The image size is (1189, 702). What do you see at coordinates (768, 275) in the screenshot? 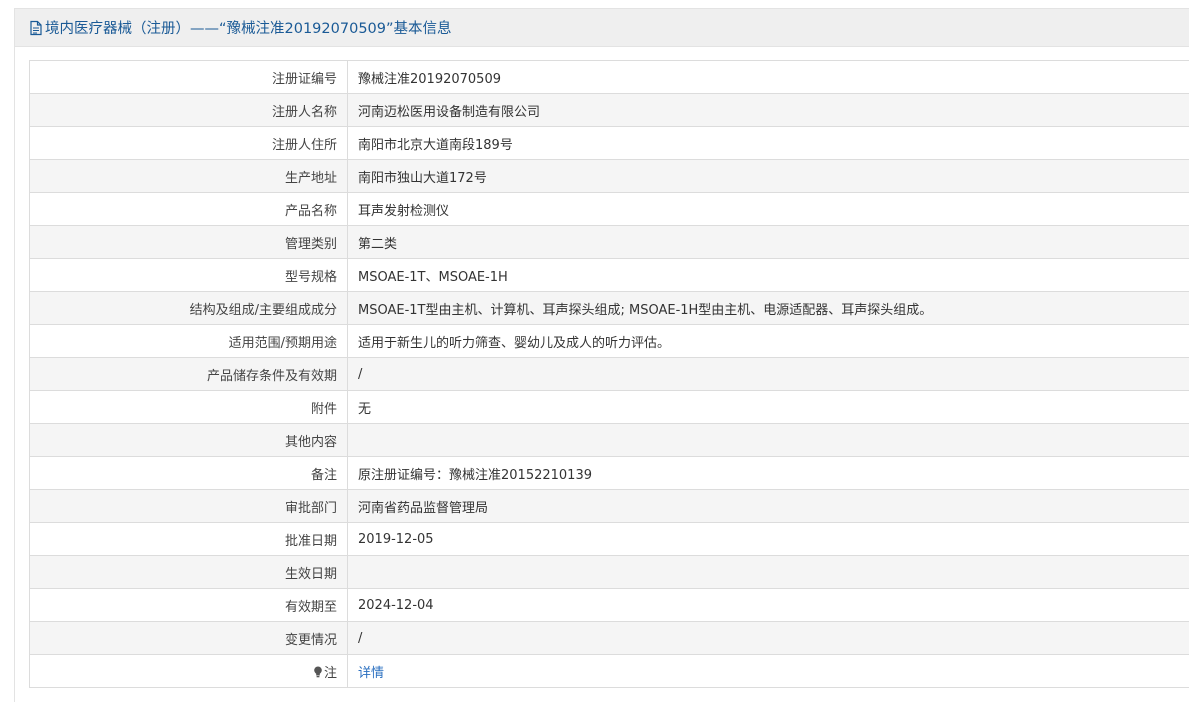
I see `field-value: MSOAE-1T、MSOAE-1H` at bounding box center [768, 275].